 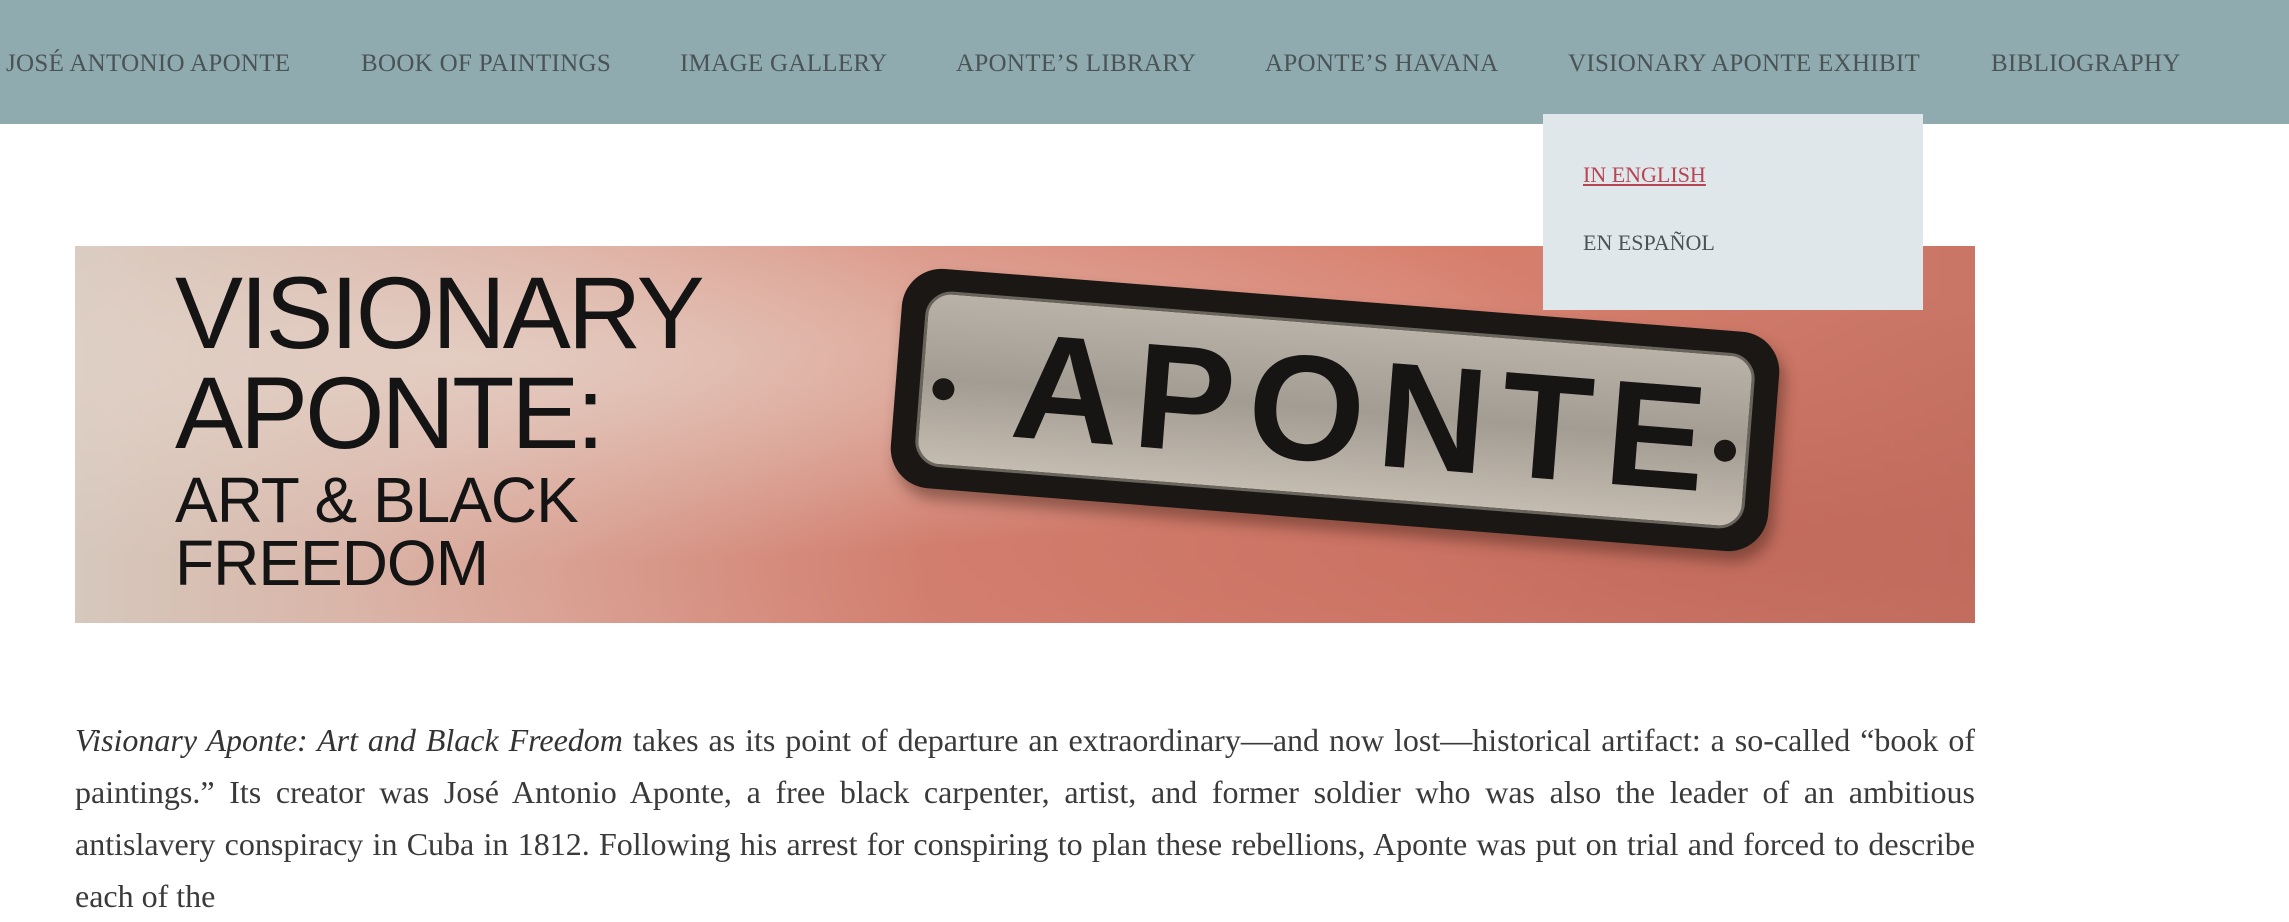 What do you see at coordinates (148, 64) in the screenshot?
I see `nav-item-jose-antonio-aponte: JOSÉ ANTONIO APONTE` at bounding box center [148, 64].